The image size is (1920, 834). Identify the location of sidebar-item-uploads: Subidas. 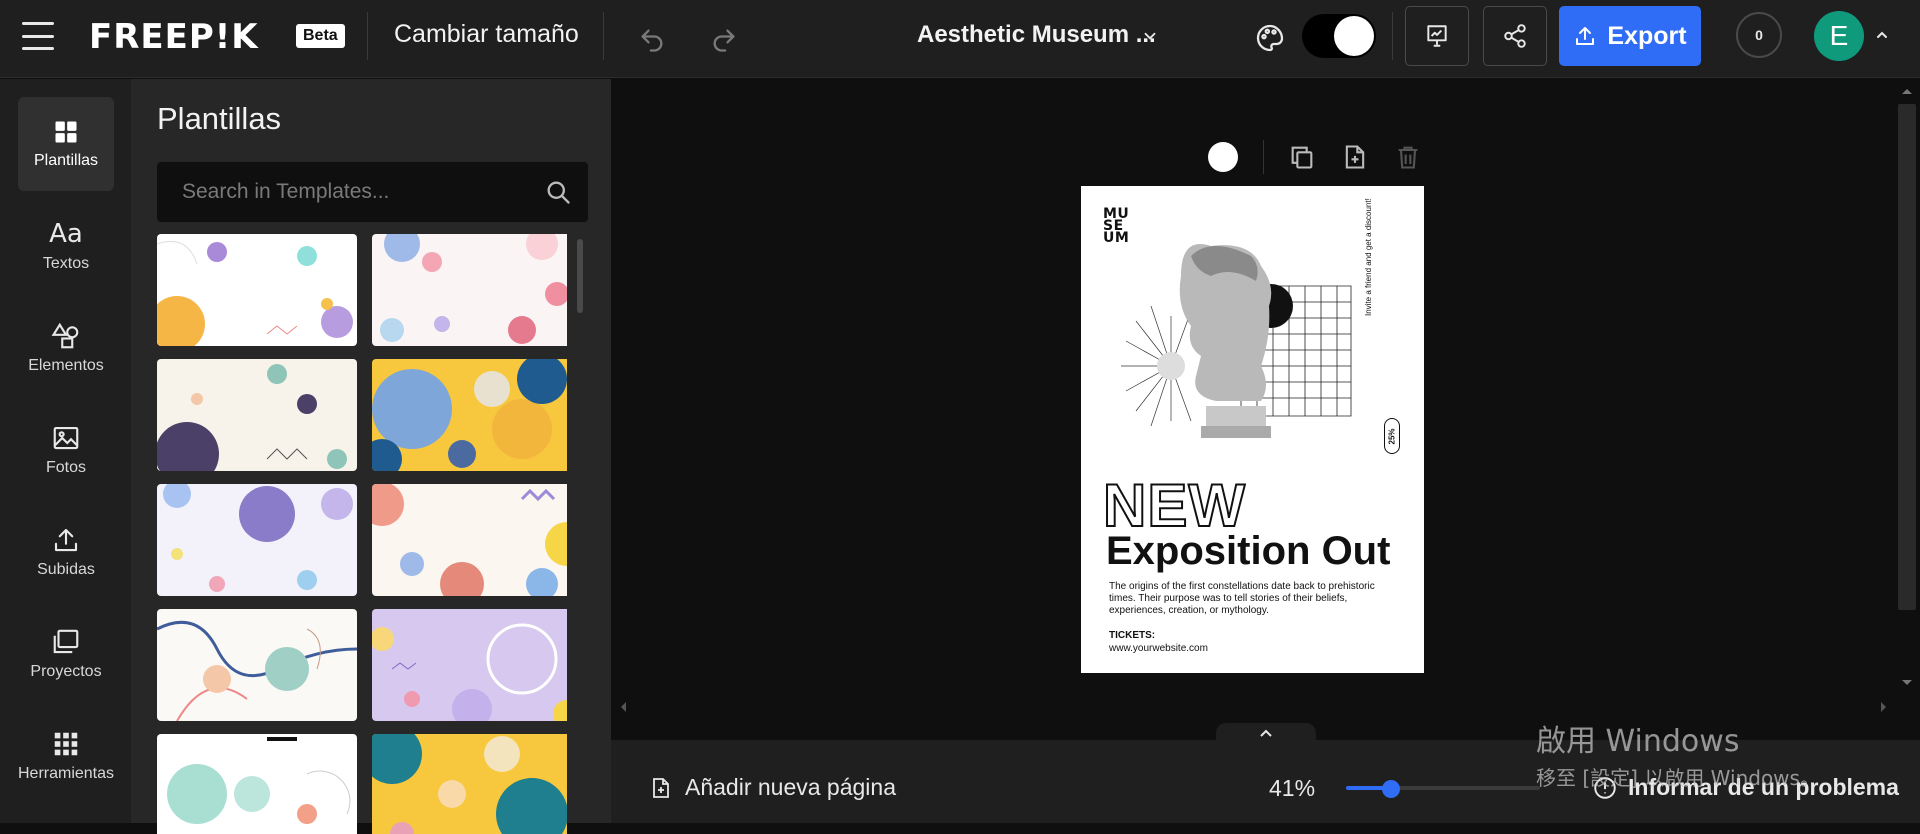
(66, 552).